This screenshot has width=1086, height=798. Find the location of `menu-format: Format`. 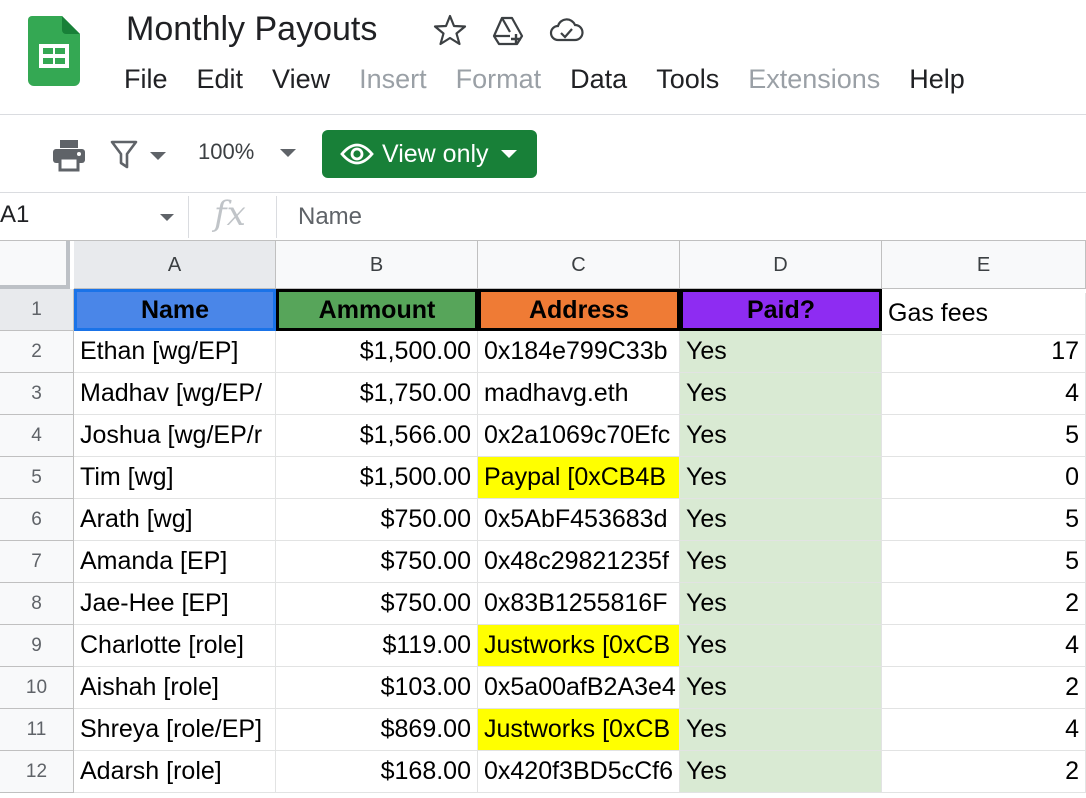

menu-format: Format is located at coordinates (499, 79).